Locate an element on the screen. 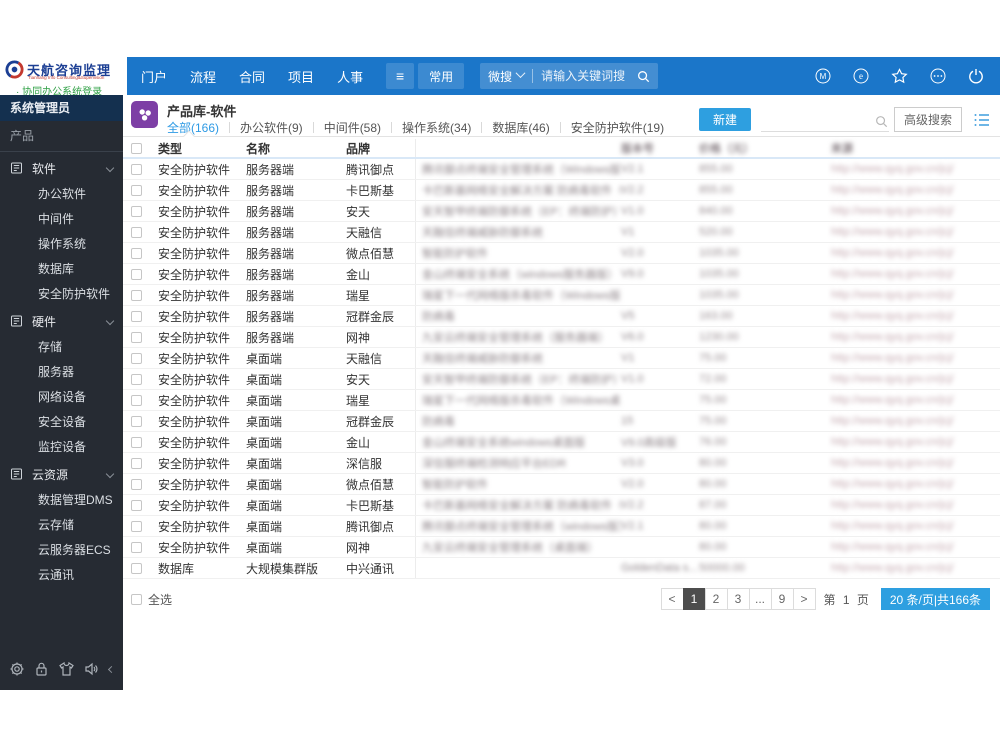 Image resolution: width=1000 pixels, height=750 pixels. search-input is located at coordinates (589, 76).